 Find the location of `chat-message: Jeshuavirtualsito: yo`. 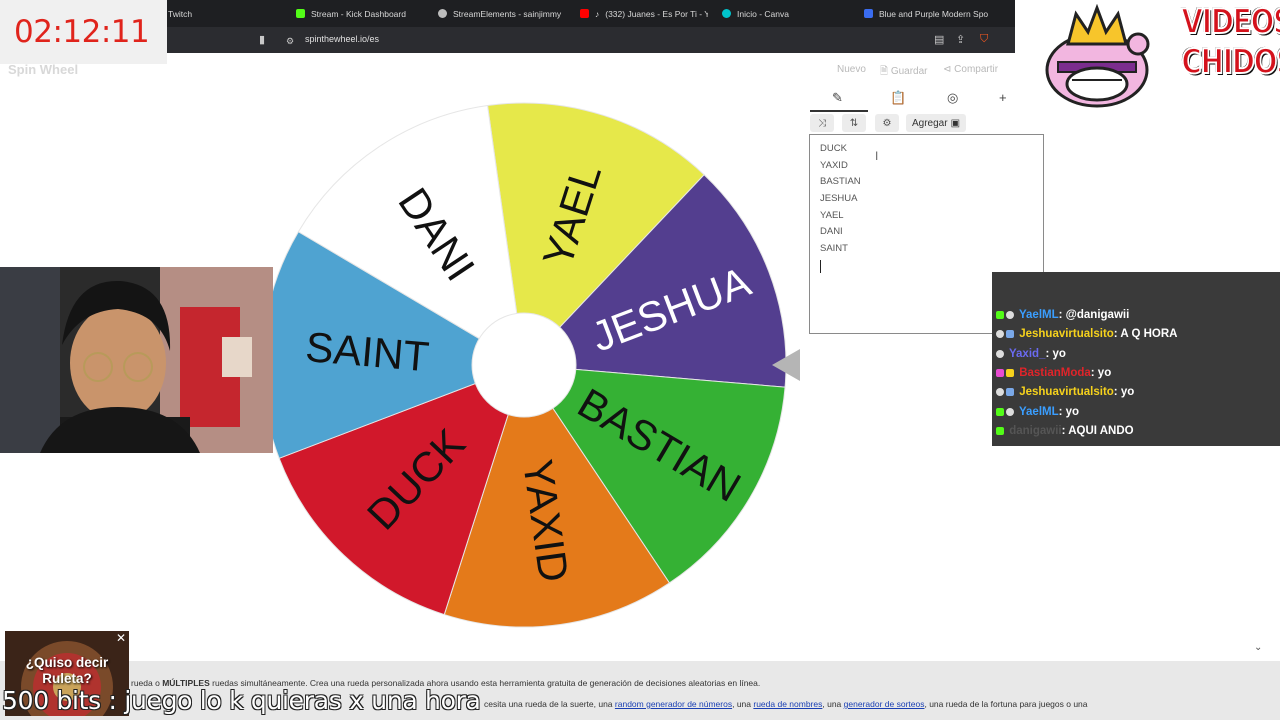

chat-message: Jeshuavirtualsito: yo is located at coordinates (1065, 392).